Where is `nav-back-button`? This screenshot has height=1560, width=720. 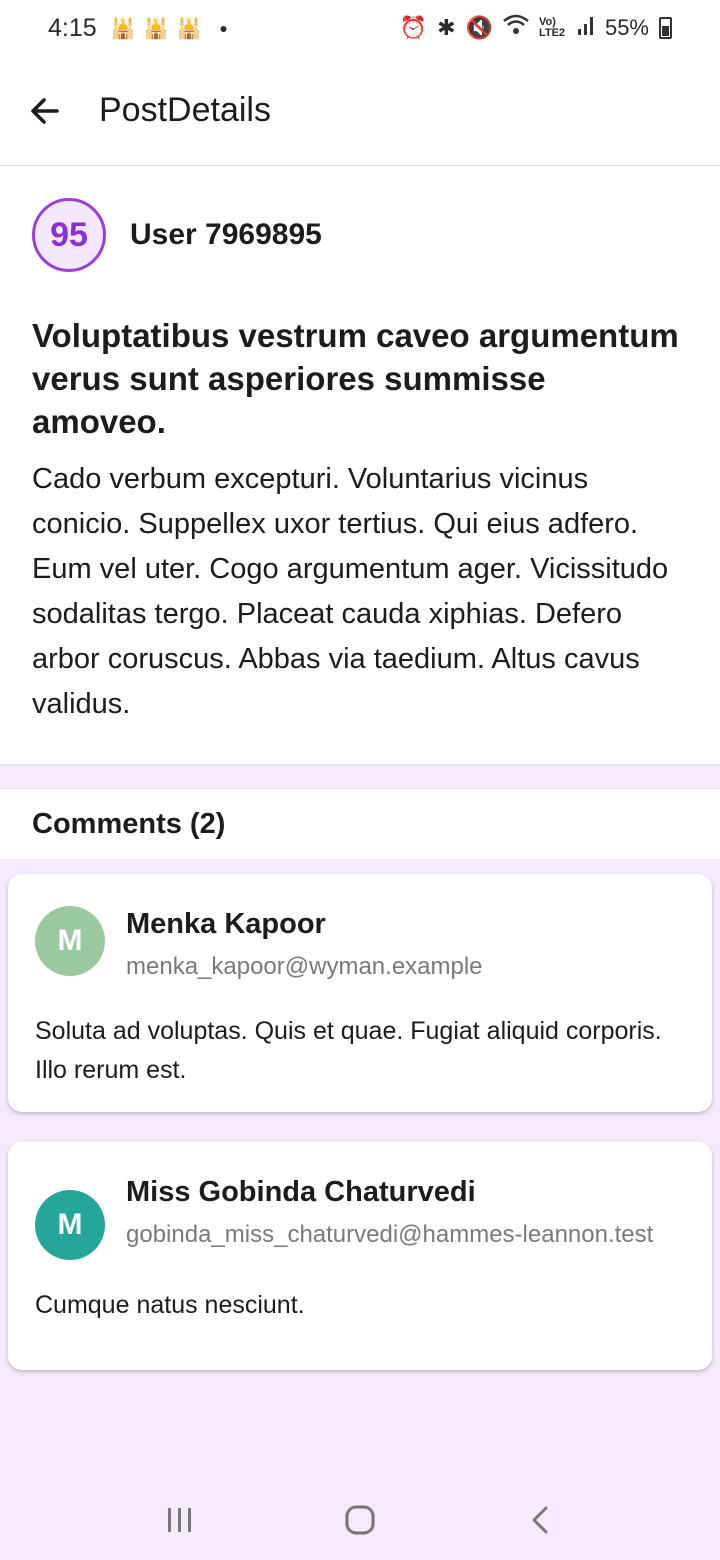
nav-back-button is located at coordinates (540, 1520).